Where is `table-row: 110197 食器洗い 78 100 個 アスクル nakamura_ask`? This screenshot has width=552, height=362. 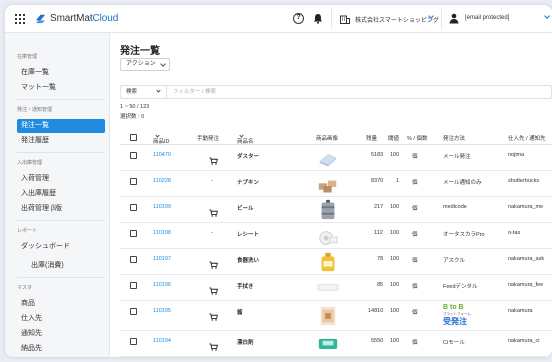 table-row: 110197 食器洗い 78 100 個 アスクル nakamura_ask is located at coordinates (336, 262).